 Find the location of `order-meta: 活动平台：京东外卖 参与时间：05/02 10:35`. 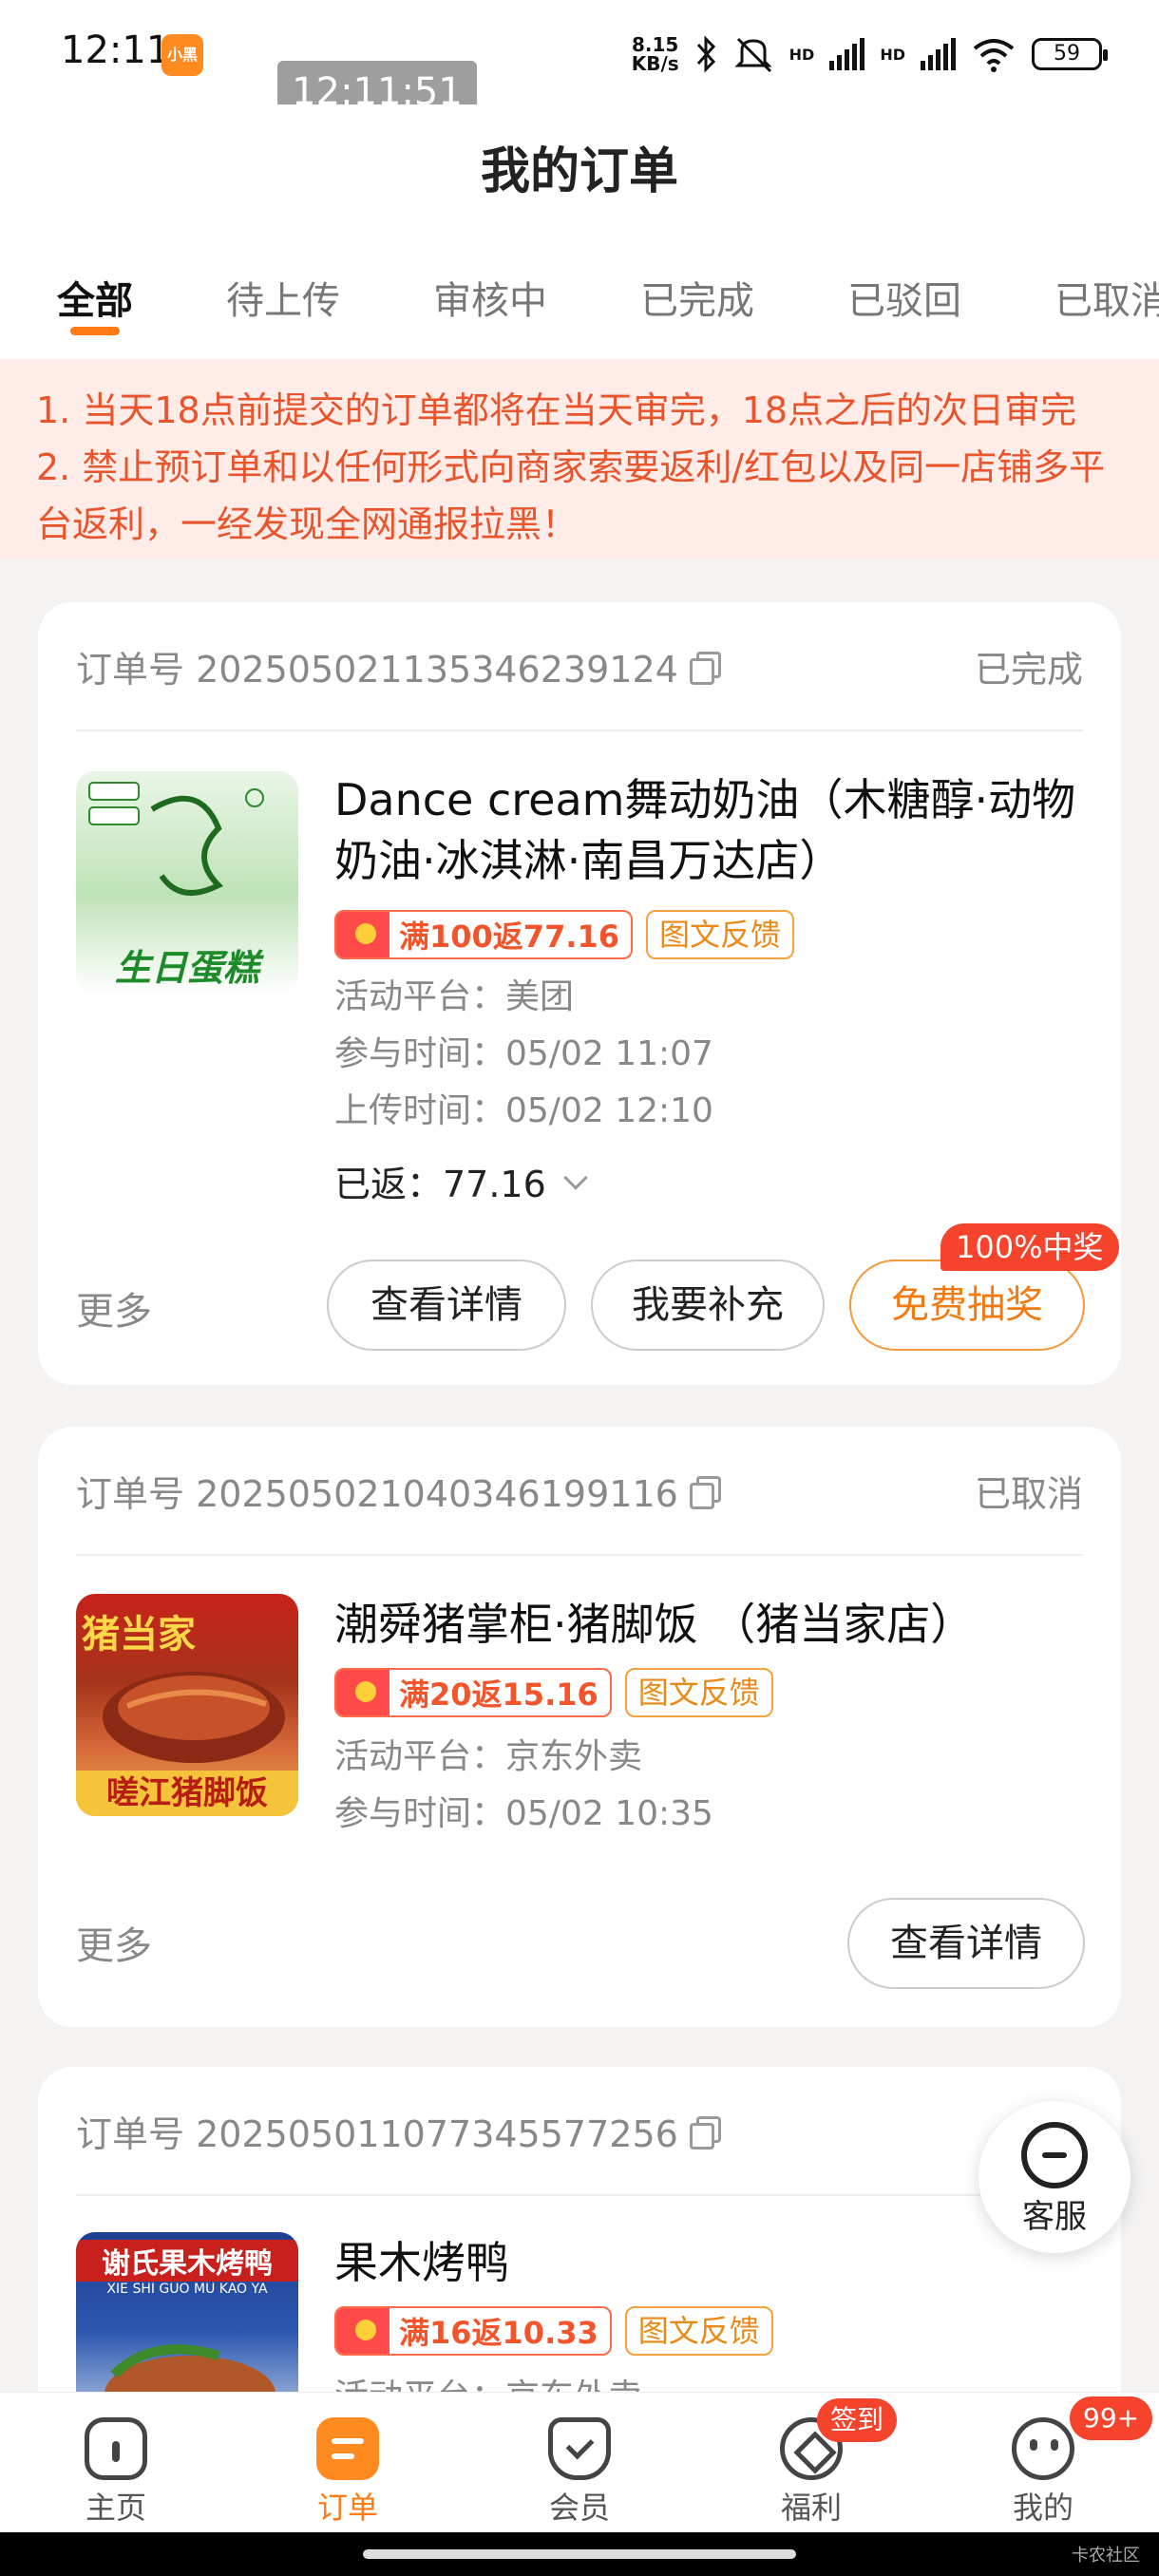

order-meta: 活动平台：京东外卖 参与时间：05/02 10:35 is located at coordinates (523, 1786).